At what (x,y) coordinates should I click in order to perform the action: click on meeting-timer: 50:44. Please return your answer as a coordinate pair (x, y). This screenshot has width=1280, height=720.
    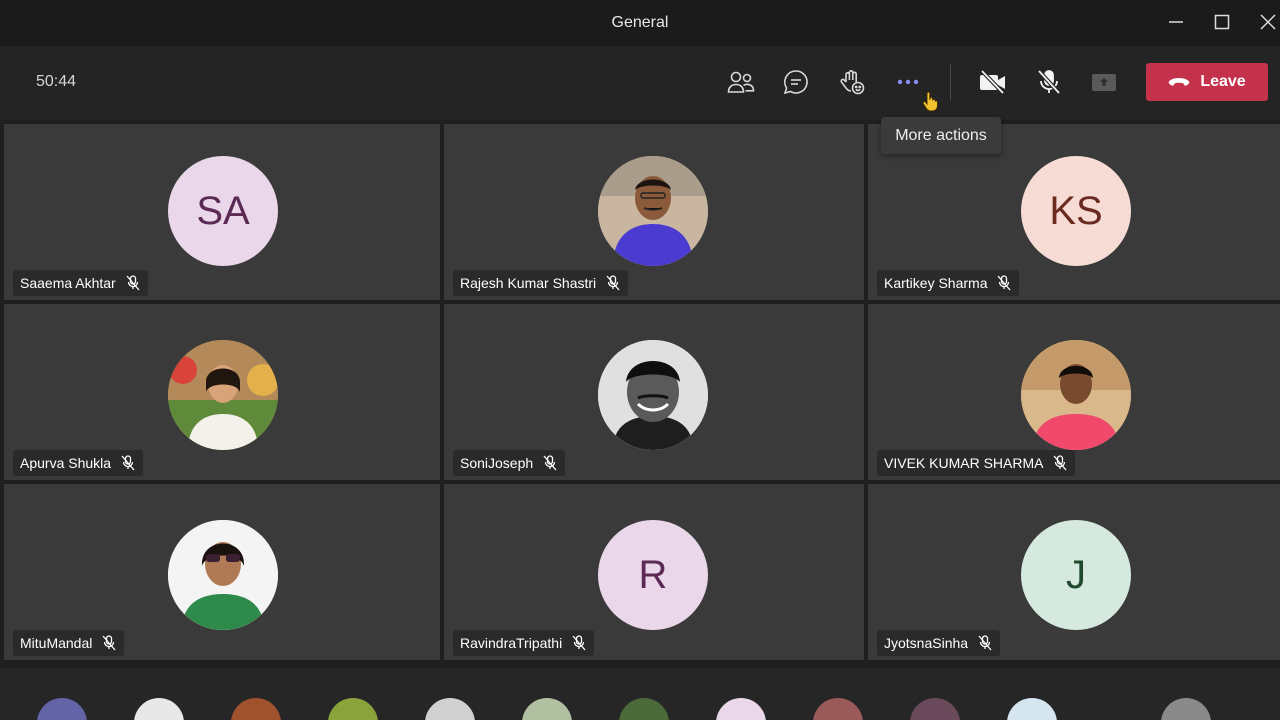
    Looking at the image, I should click on (56, 81).